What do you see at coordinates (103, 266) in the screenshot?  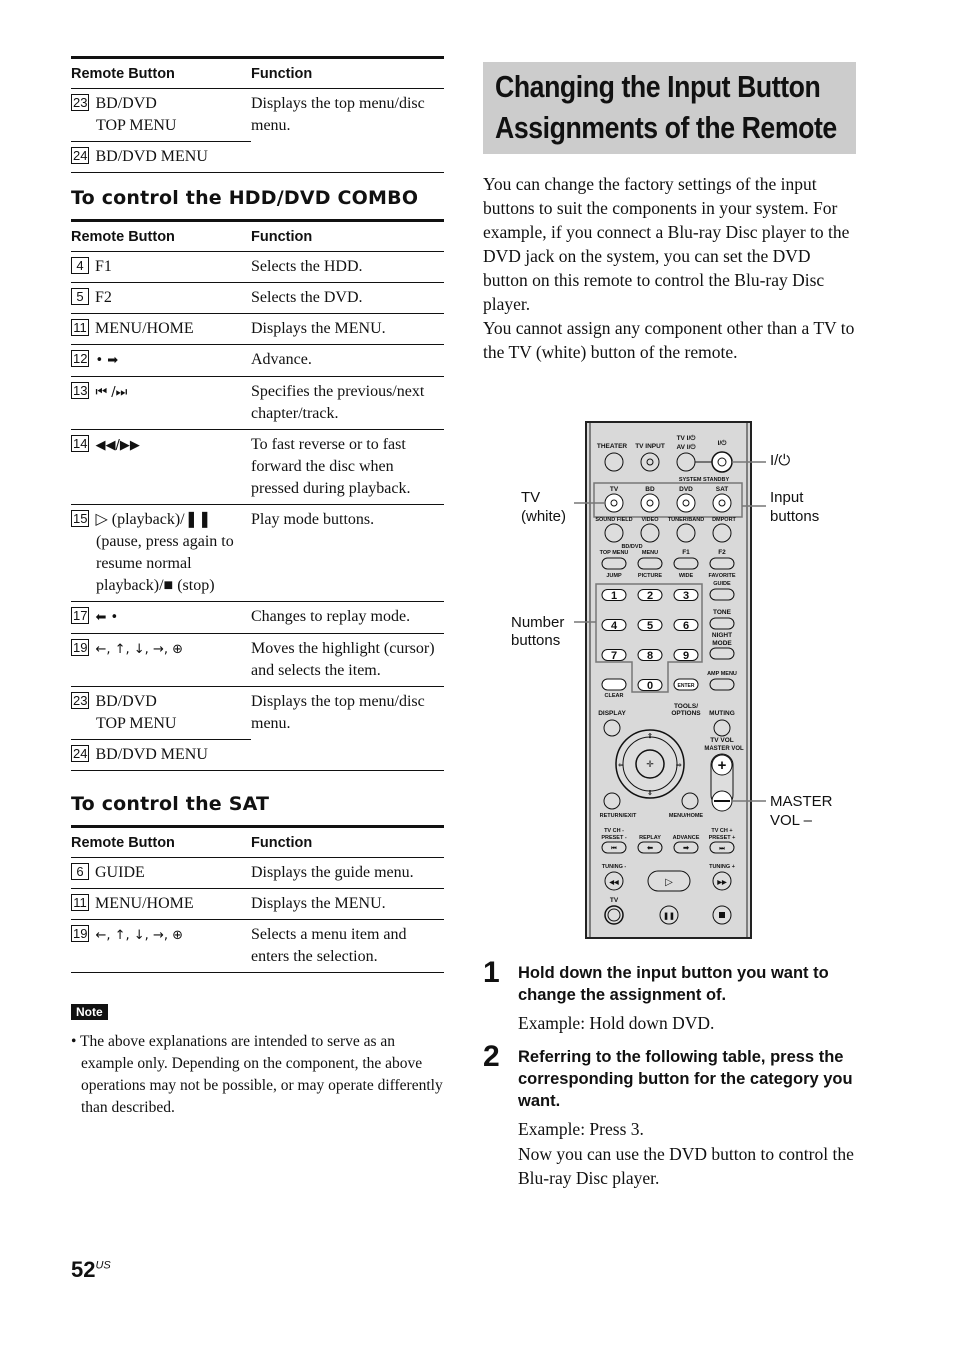 I see `button-name: F1` at bounding box center [103, 266].